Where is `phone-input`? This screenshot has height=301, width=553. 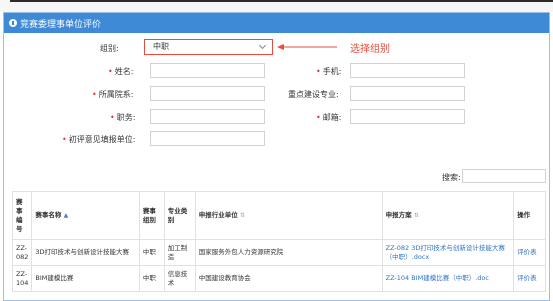 phone-input is located at coordinates (407, 70).